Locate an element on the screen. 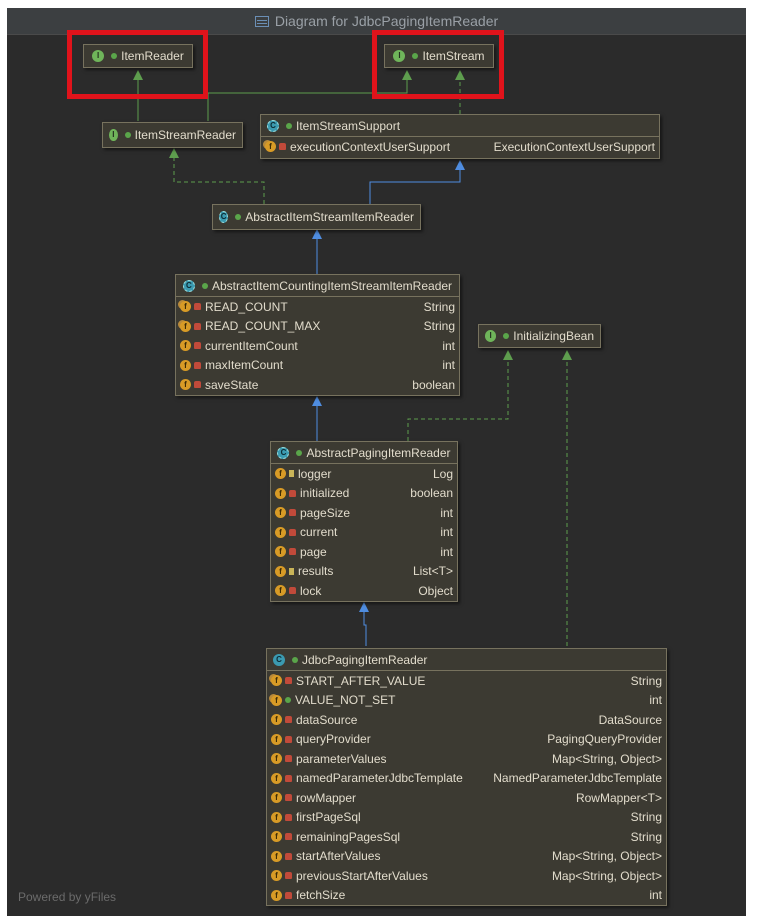  node-item-stream-reader-label: ItemStreamReader is located at coordinates (185, 135).